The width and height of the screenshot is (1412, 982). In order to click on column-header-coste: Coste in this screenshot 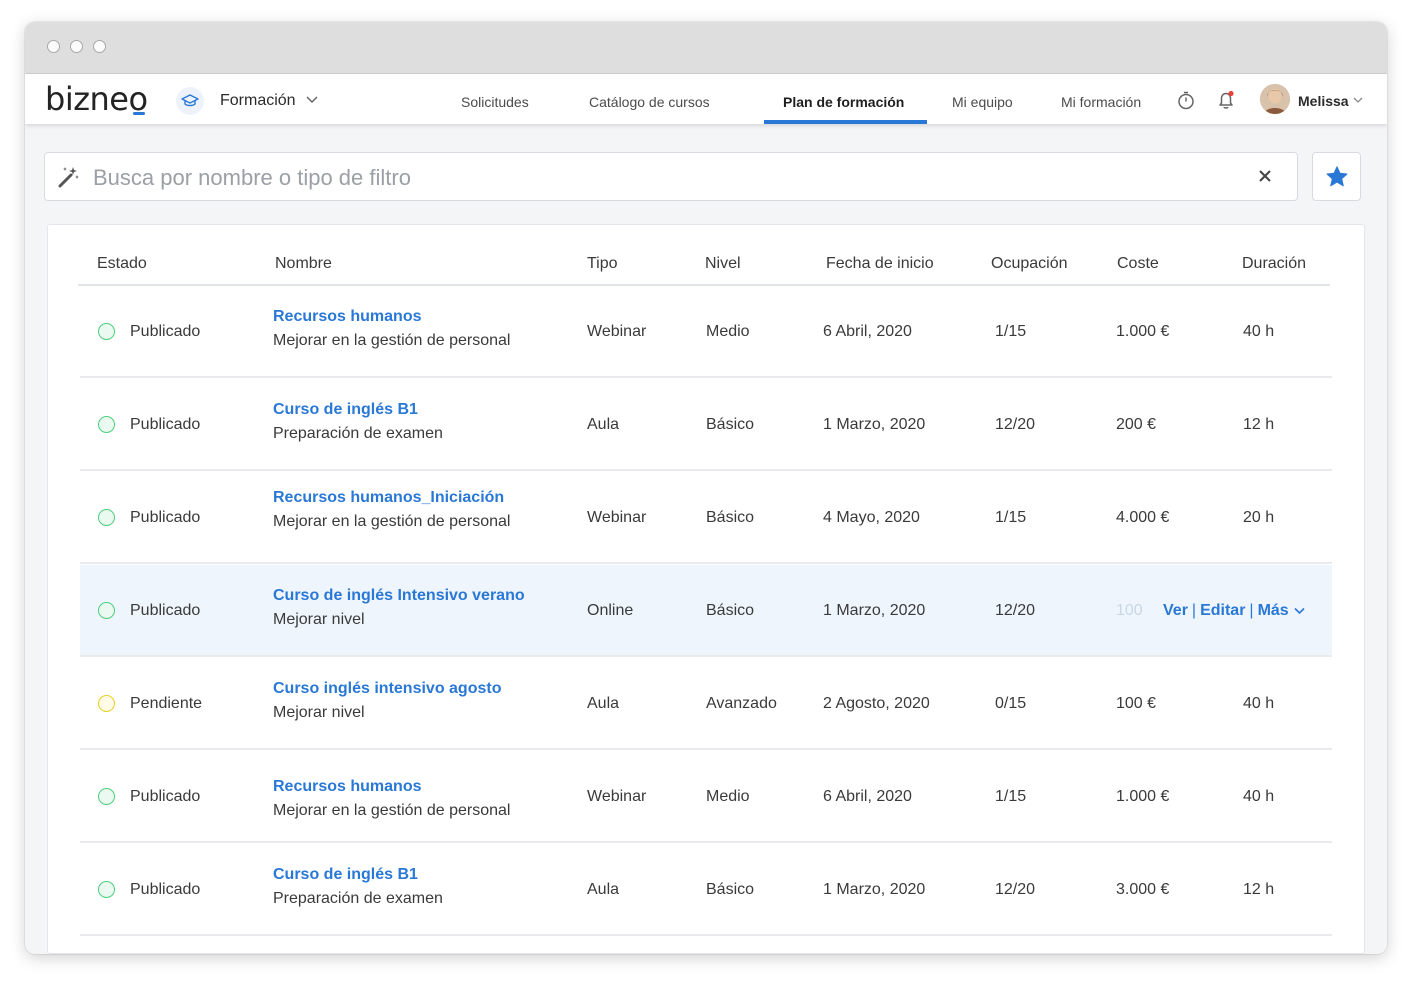, I will do `click(1138, 264)`.